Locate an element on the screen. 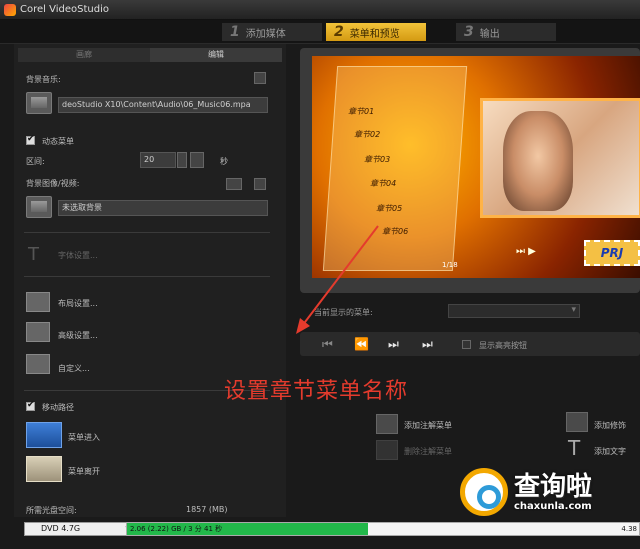  watermark-logo-icon is located at coordinates (484, 492).